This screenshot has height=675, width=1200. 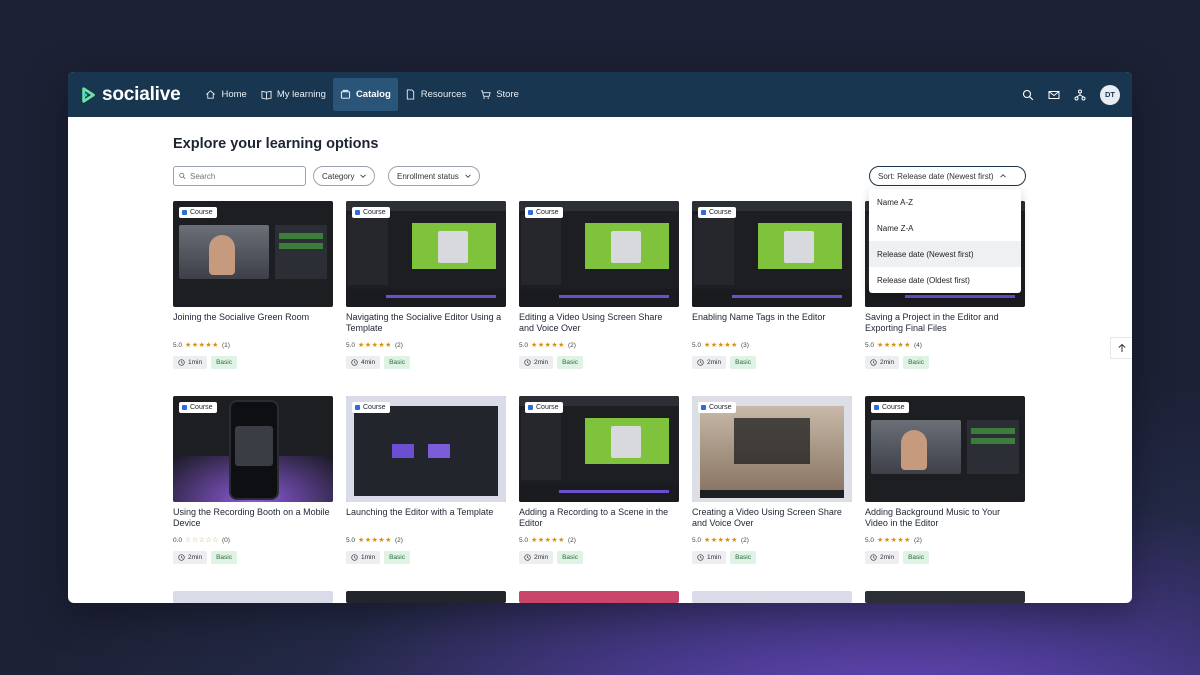 What do you see at coordinates (190, 557) in the screenshot?
I see `duration-tag: 2min` at bounding box center [190, 557].